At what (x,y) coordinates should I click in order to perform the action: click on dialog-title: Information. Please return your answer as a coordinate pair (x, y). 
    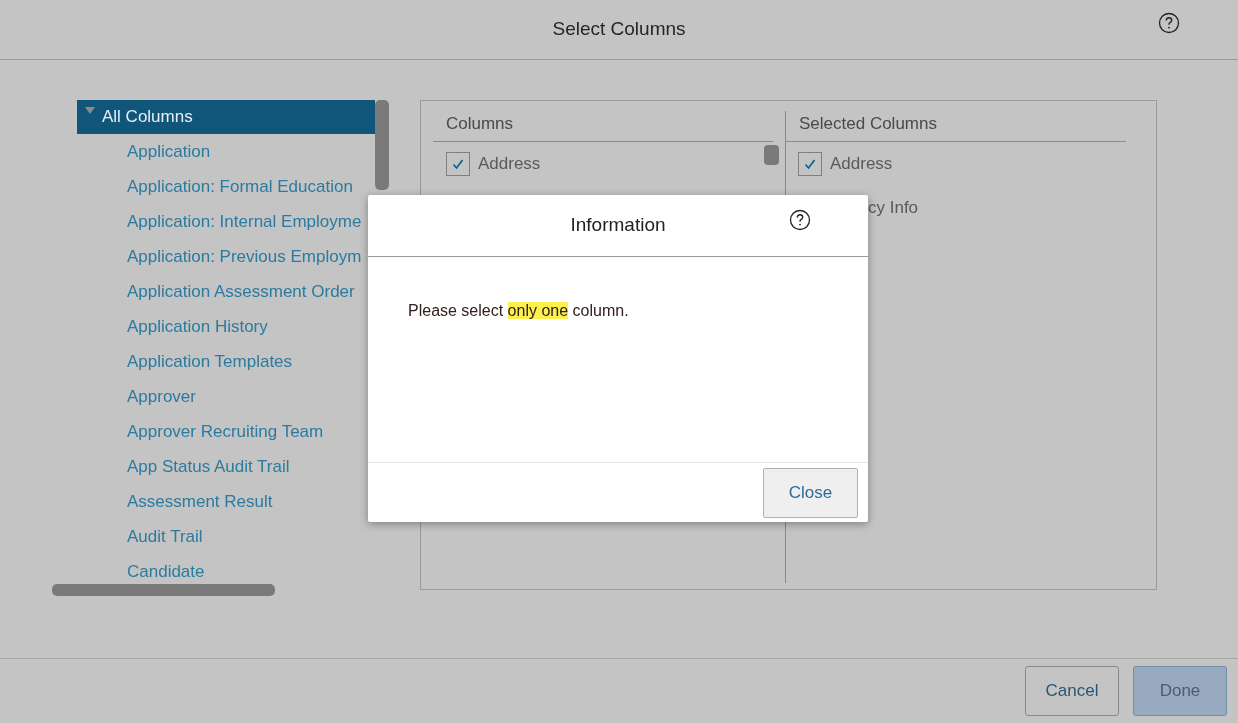
    Looking at the image, I should click on (618, 225).